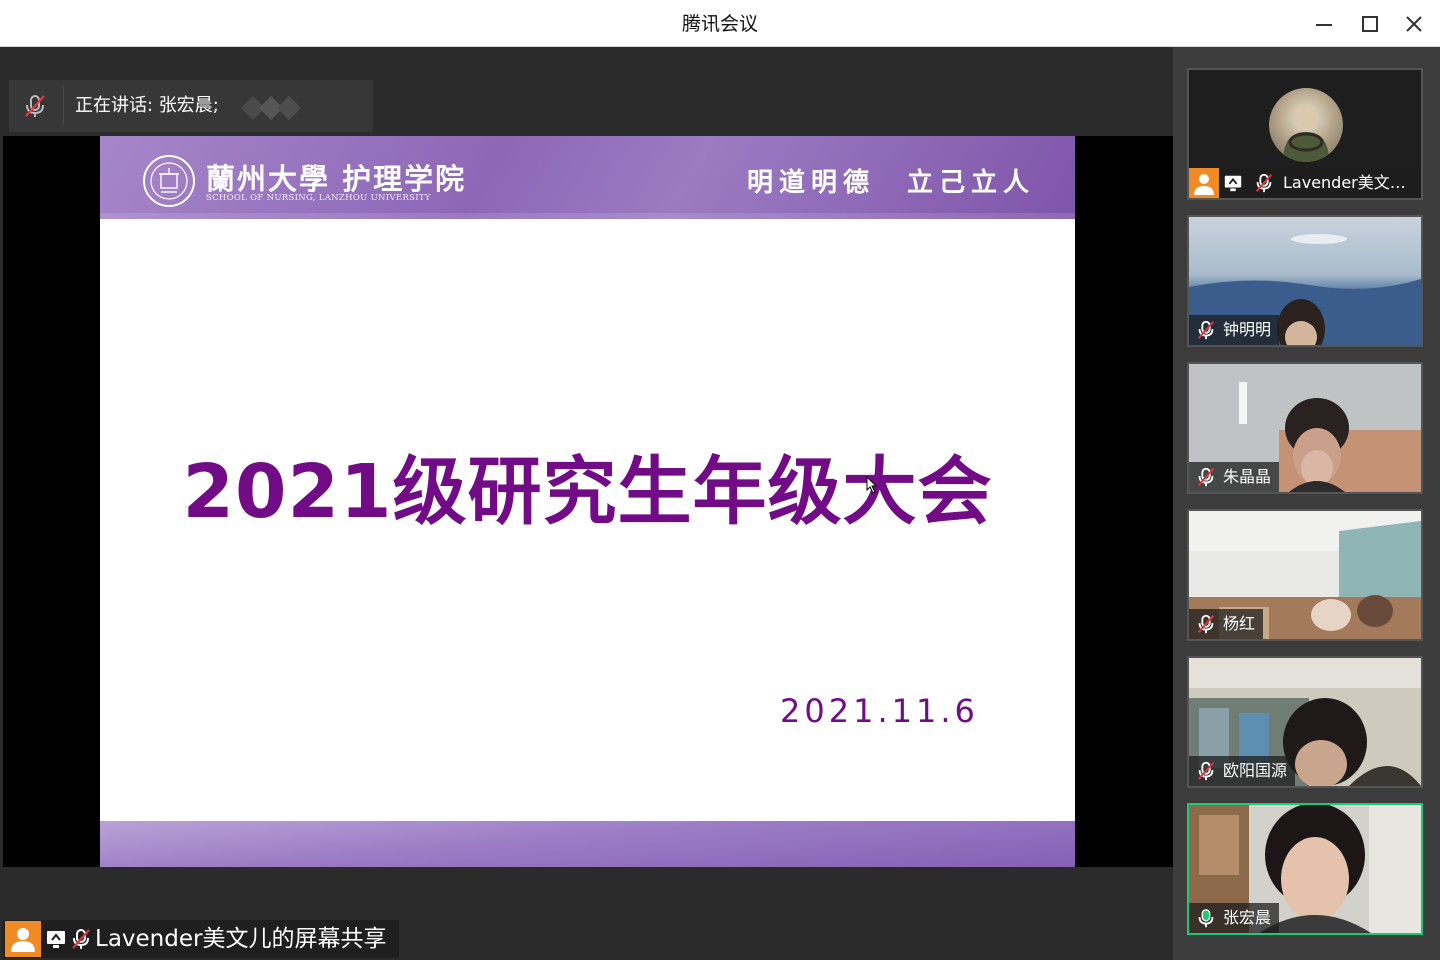  I want to click on participant-label: 张宏晨, so click(1234, 918).